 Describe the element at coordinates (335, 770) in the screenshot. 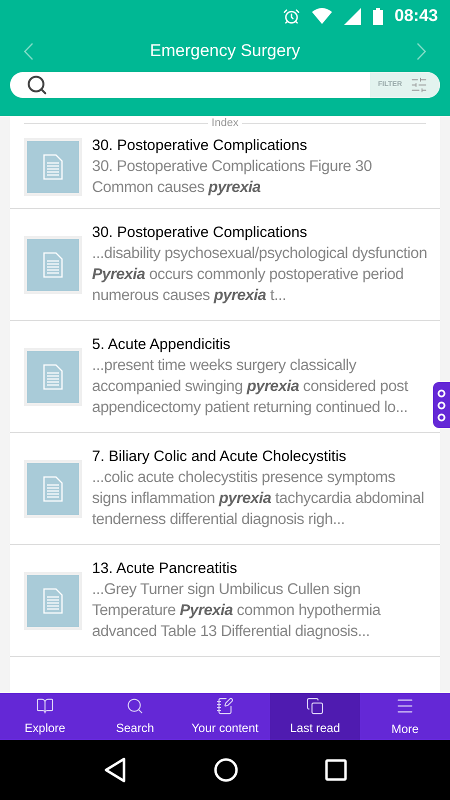

I see `recents-icon` at that location.